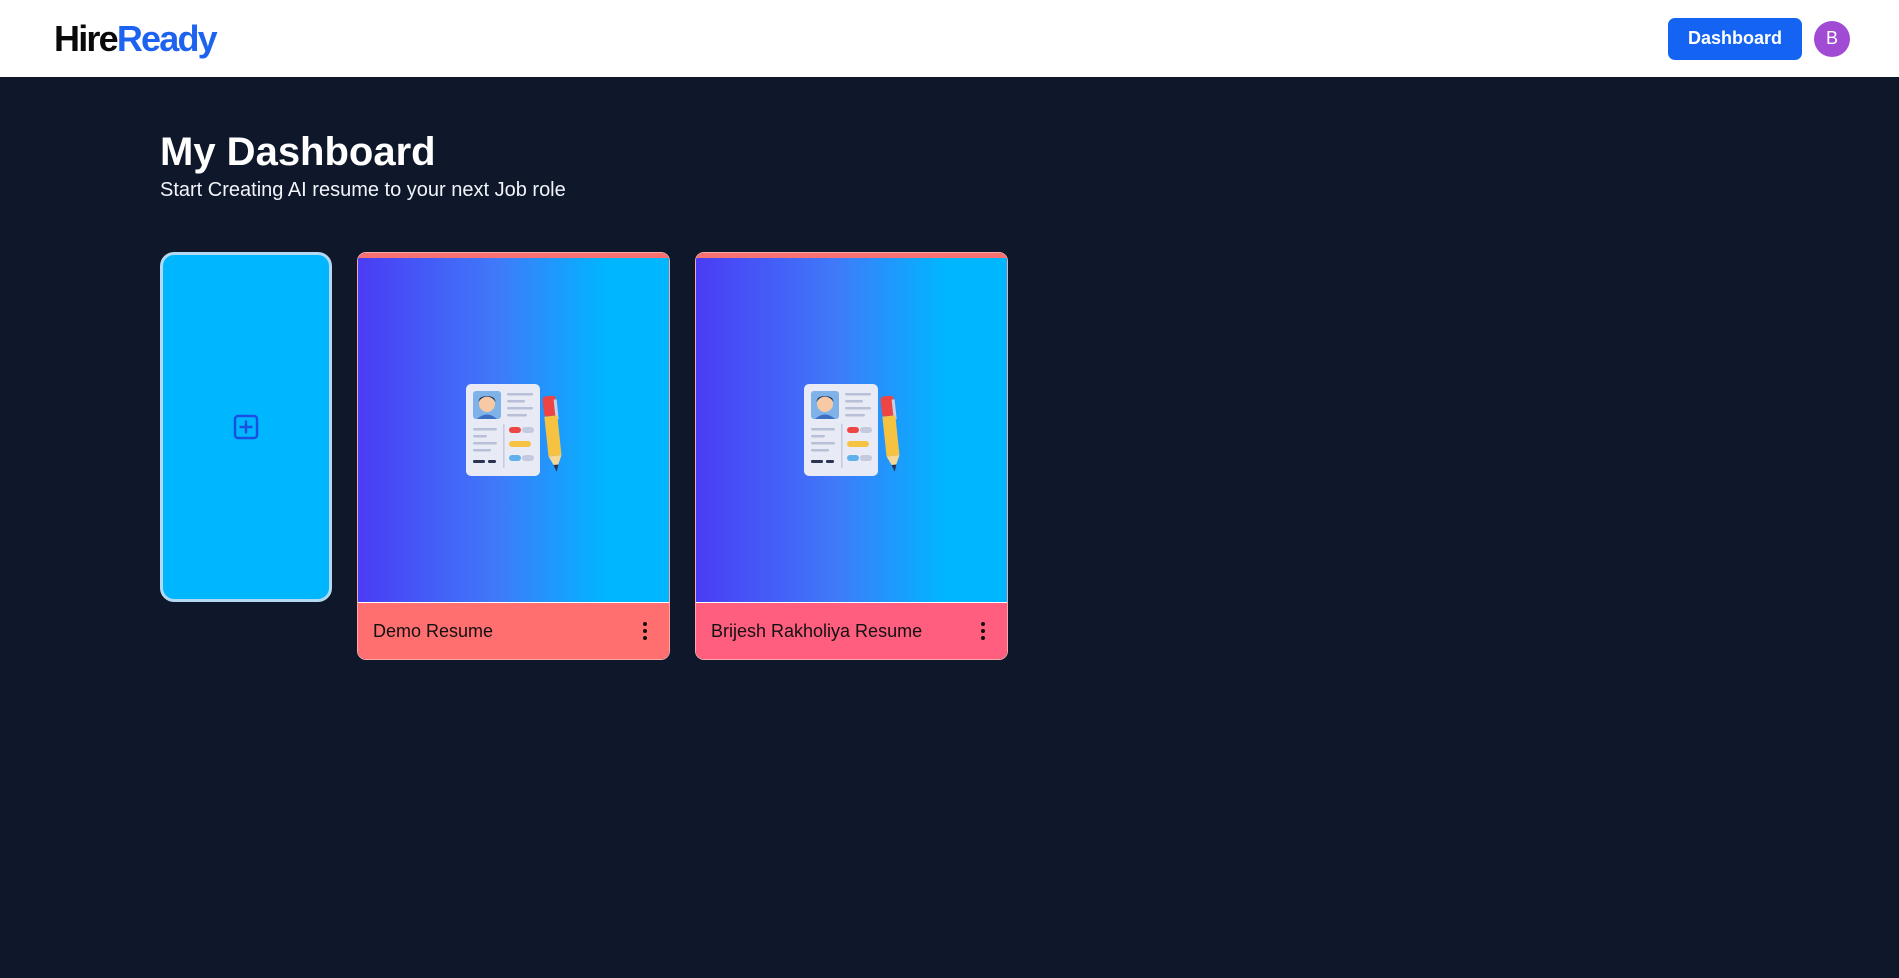 This screenshot has height=978, width=1899. What do you see at coordinates (1734, 38) in the screenshot?
I see `dashboard-button: Dashboard` at bounding box center [1734, 38].